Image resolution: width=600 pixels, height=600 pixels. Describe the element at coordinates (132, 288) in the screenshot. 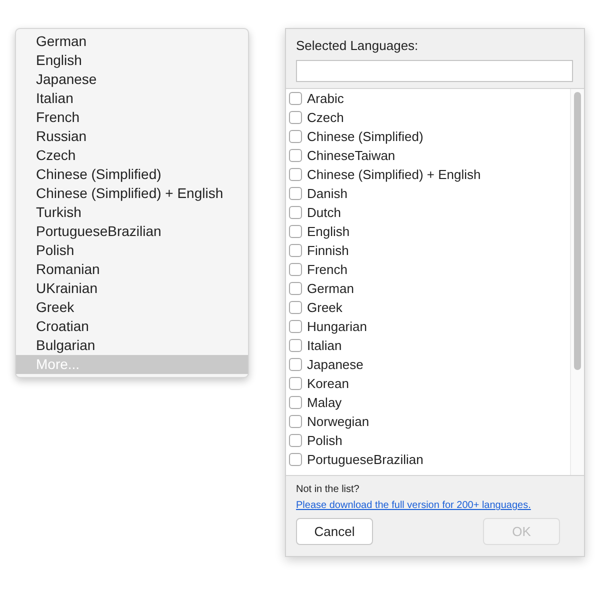

I see `menu-item: UKrainian` at that location.